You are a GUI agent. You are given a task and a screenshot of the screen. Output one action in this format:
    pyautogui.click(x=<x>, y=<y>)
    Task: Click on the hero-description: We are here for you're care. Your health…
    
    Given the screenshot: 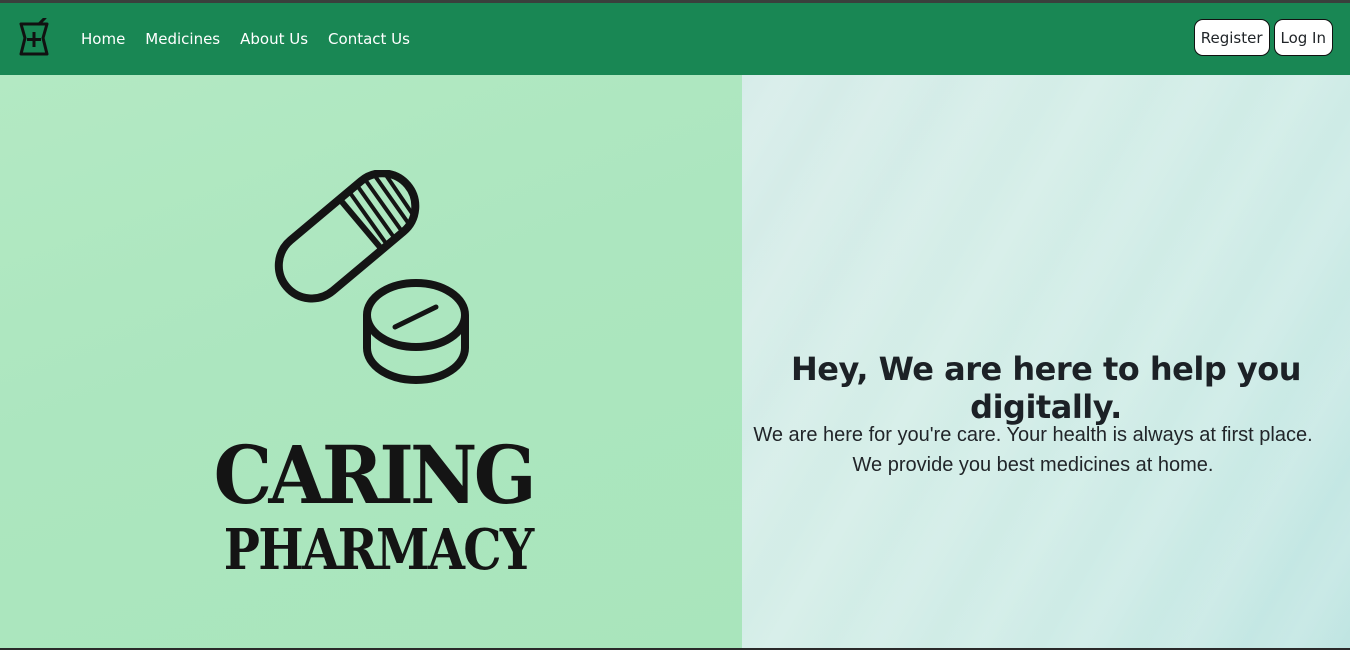 What is the action you would take?
    pyautogui.click(x=1033, y=450)
    